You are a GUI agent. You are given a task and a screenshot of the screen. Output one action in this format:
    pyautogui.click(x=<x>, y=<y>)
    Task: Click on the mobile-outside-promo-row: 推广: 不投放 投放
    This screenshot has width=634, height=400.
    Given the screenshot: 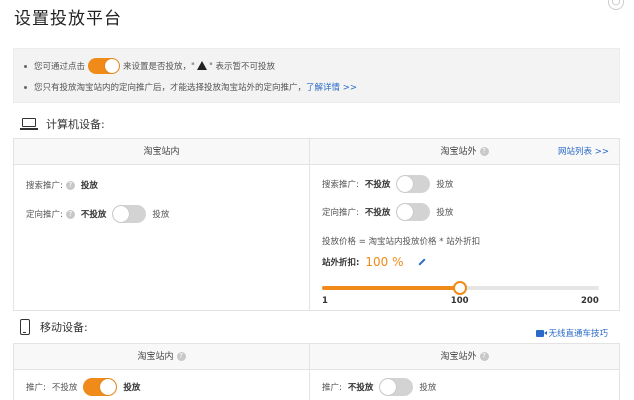 What is the action you would take?
    pyautogui.click(x=379, y=387)
    